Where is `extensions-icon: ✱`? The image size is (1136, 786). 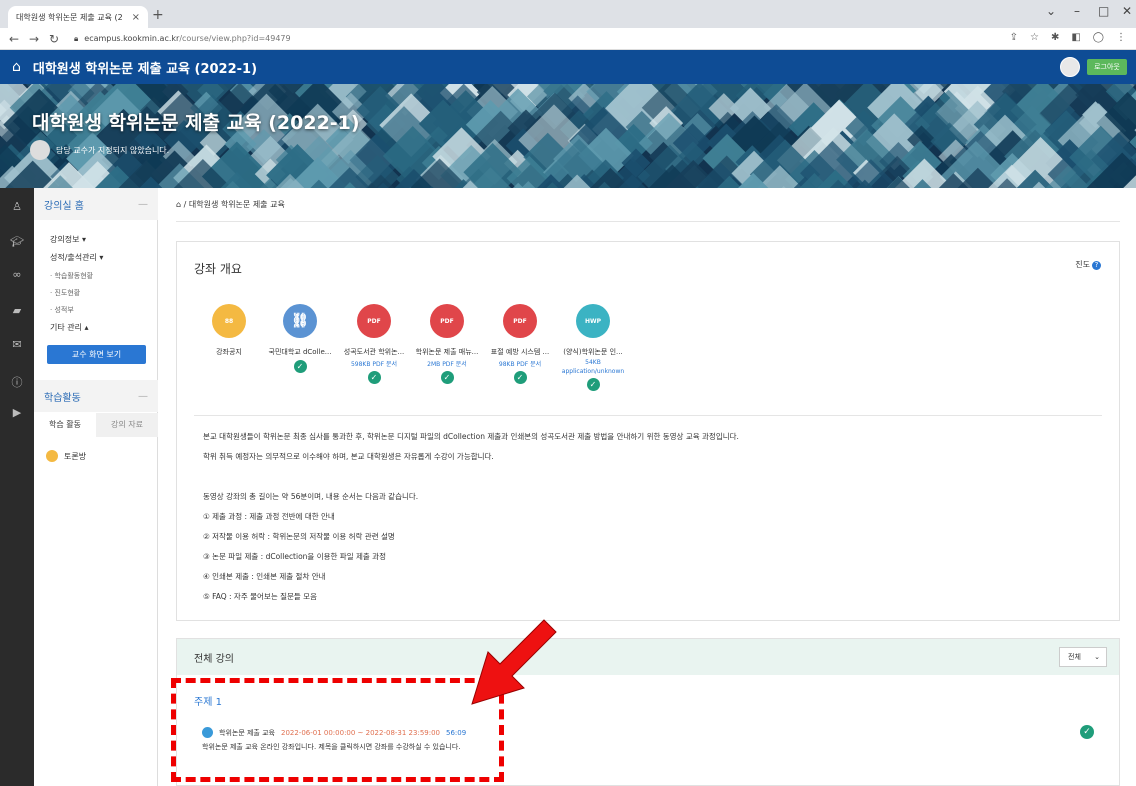 extensions-icon: ✱ is located at coordinates (1055, 37).